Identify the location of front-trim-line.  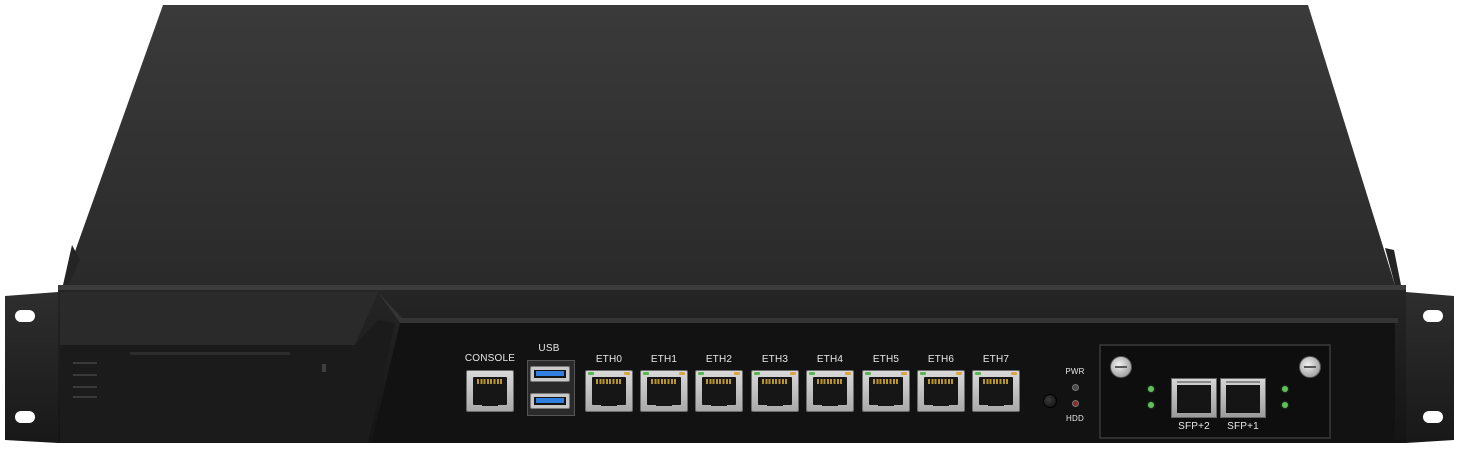
(210, 353).